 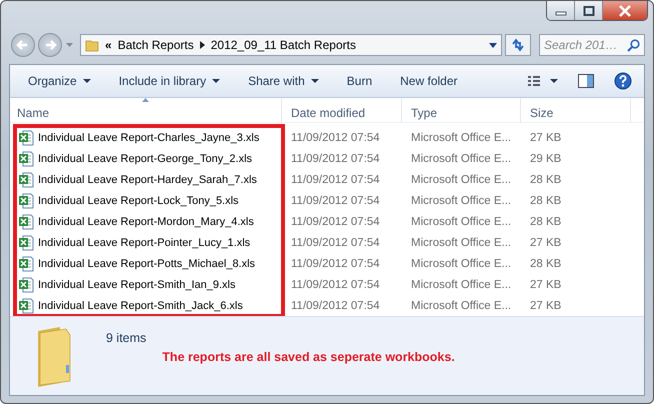 What do you see at coordinates (140, 306) in the screenshot?
I see `file-name: Individual Leave Report-Smith_Jack_6.xls` at bounding box center [140, 306].